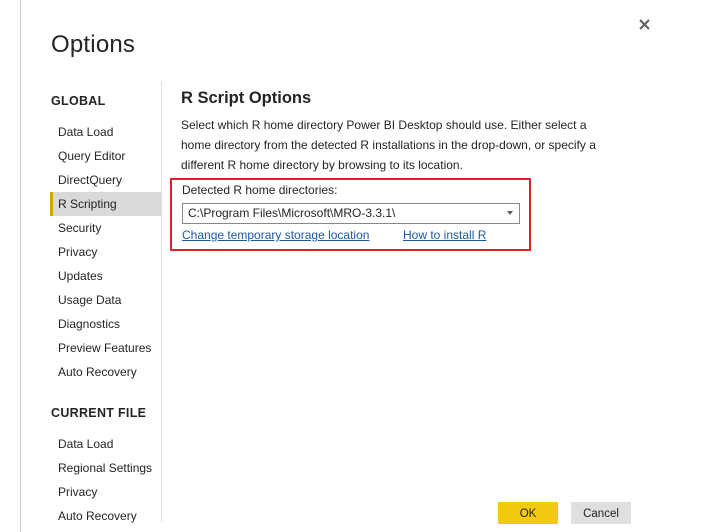  What do you see at coordinates (444, 235) in the screenshot?
I see `how-to-install-r-link: How to install R` at bounding box center [444, 235].